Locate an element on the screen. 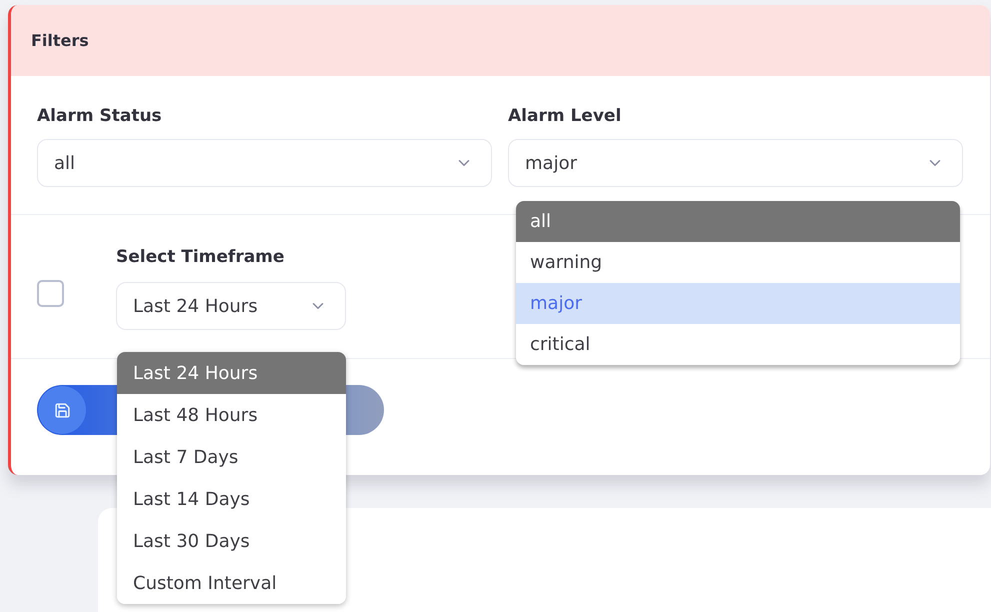 This screenshot has width=991, height=612. field-label: Alarm Status is located at coordinates (99, 116).